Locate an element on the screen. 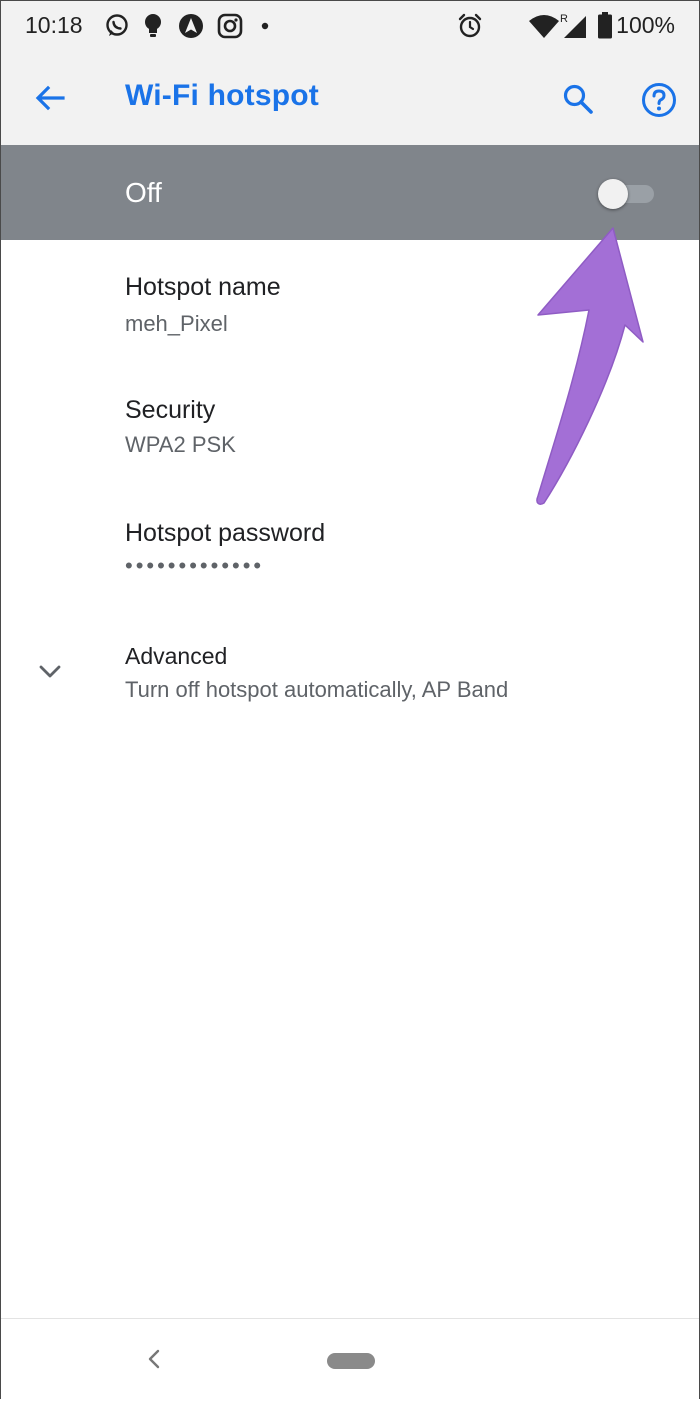 The height and width of the screenshot is (1401, 700). nav-home-pill is located at coordinates (351, 1361).